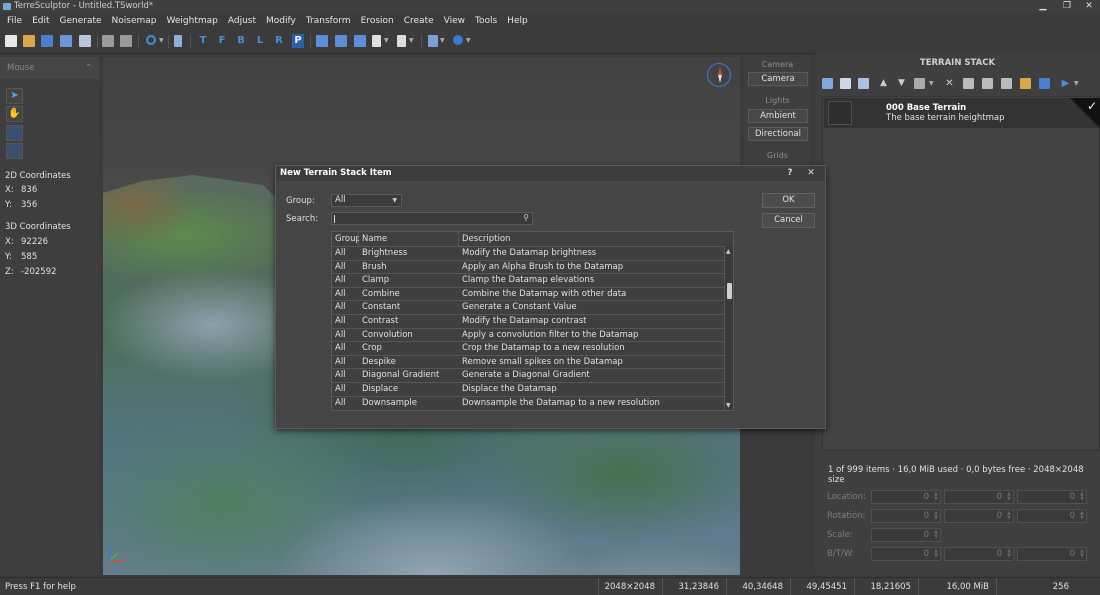  Describe the element at coordinates (906, 497) in the screenshot. I see `location-x-field: 0 ▲ ▼` at that location.